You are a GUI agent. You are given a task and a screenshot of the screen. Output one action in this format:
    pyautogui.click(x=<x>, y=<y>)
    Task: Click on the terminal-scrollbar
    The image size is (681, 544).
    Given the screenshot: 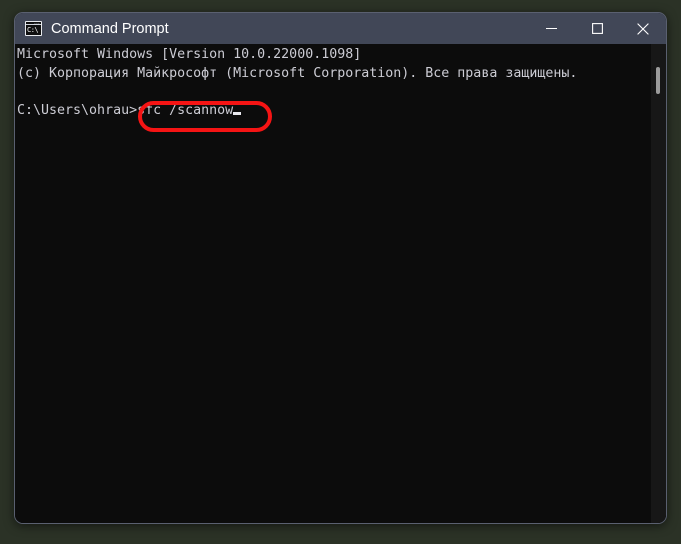 What is the action you would take?
    pyautogui.click(x=658, y=283)
    